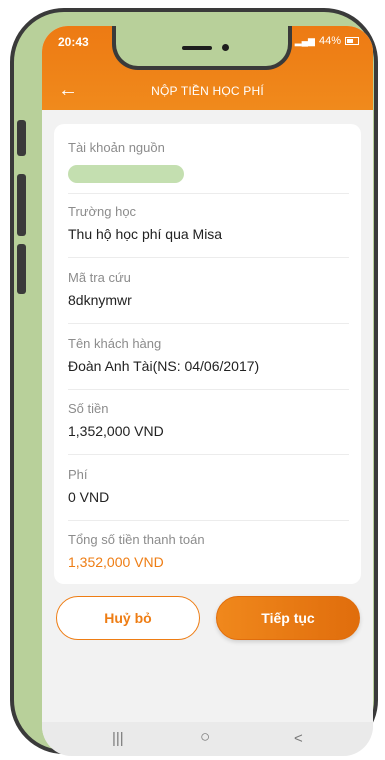  I want to click on field-value: Đoàn Anh Tài(NS: 04/06/2017), so click(164, 366).